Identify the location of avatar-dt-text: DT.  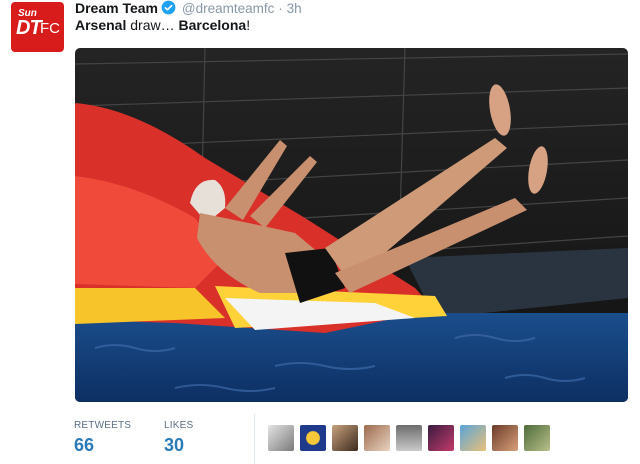
(29, 28).